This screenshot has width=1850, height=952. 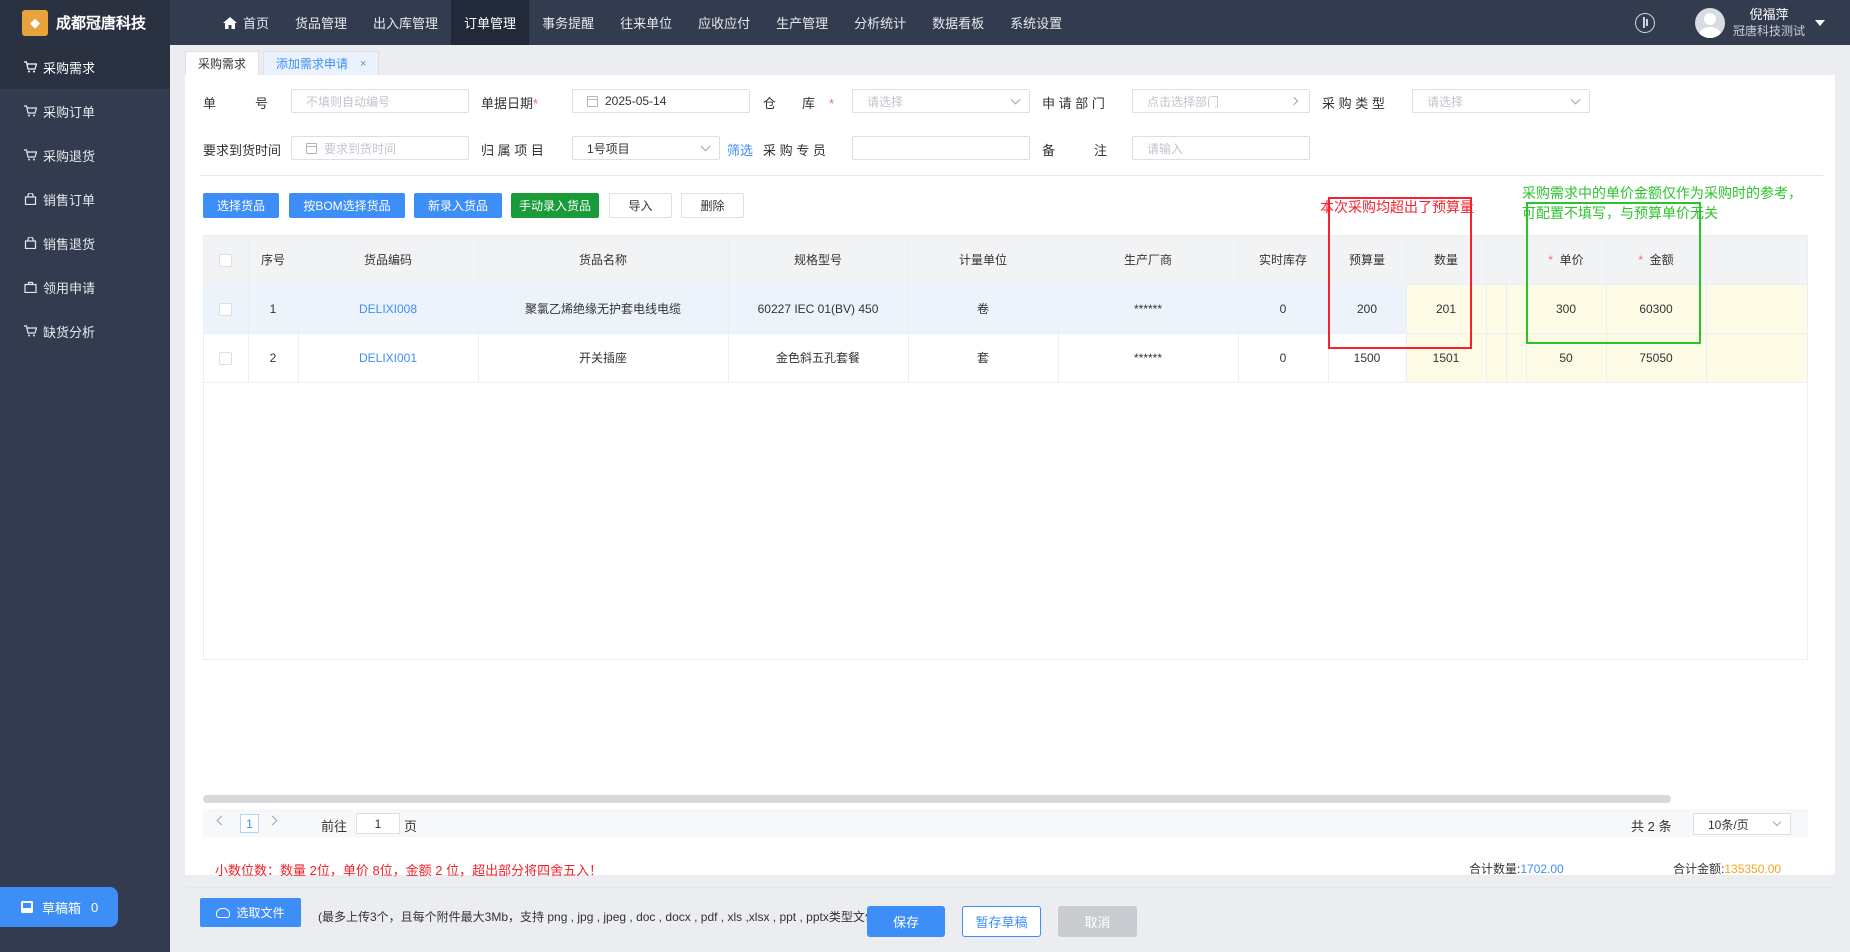 I want to click on topnav-production: 生产管理, so click(x=802, y=22).